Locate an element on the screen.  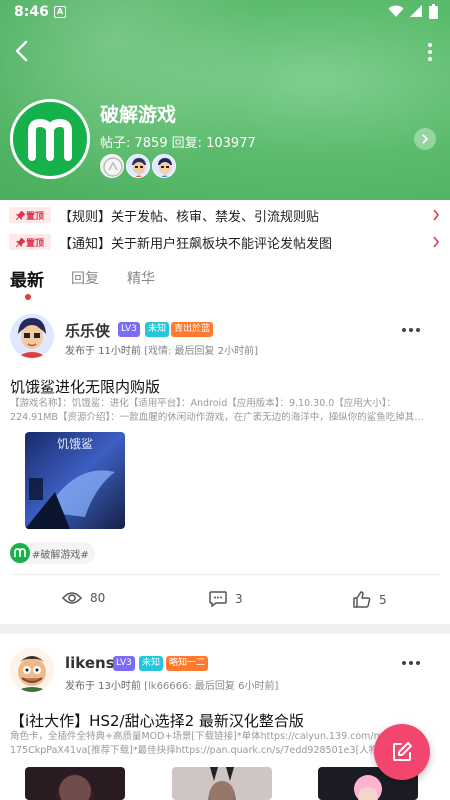
battery-icon is located at coordinates (433, 11).